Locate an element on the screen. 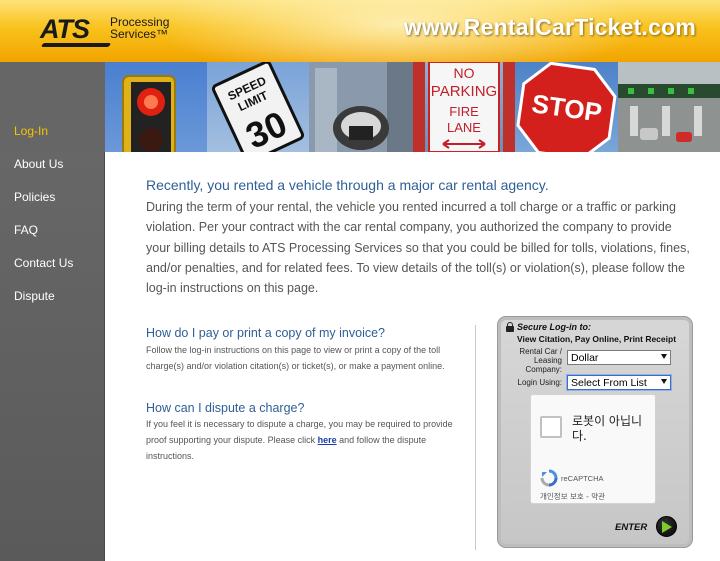 Image resolution: width=720 pixels, height=561 pixels. photo-toll-plaza is located at coordinates (669, 107).